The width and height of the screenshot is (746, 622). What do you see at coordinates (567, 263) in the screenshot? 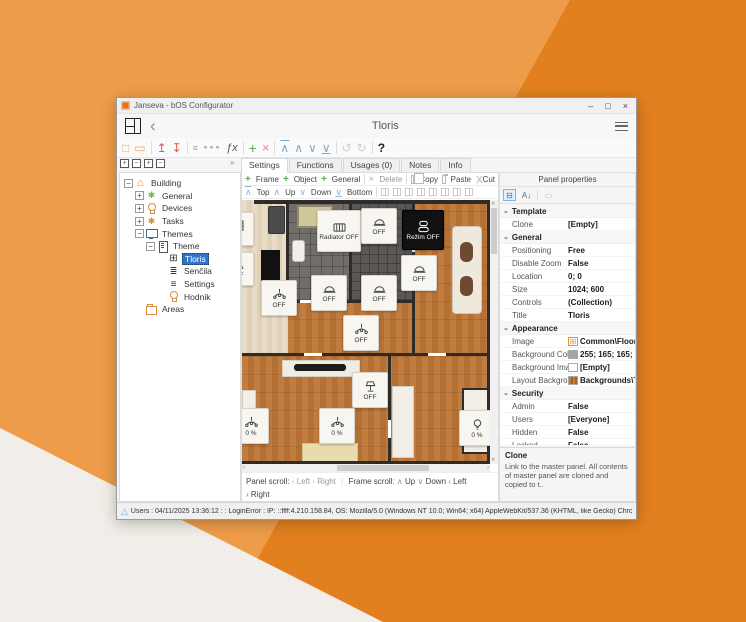
I see `property-row-disable-zoom: Disable Zoom False` at bounding box center [567, 263].